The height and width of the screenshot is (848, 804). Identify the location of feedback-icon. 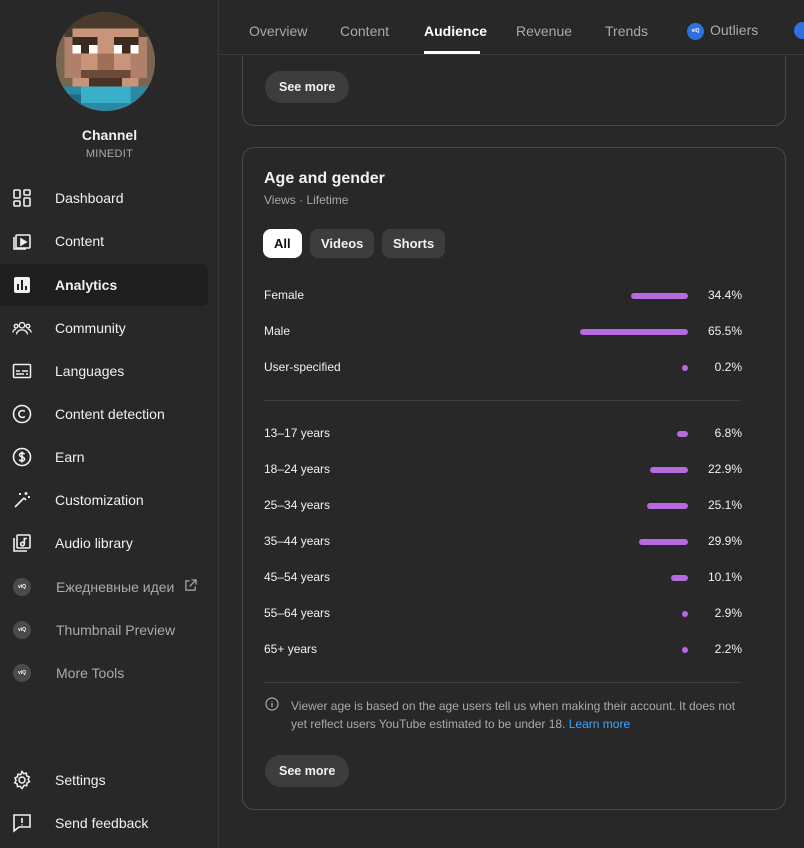
(22, 823).